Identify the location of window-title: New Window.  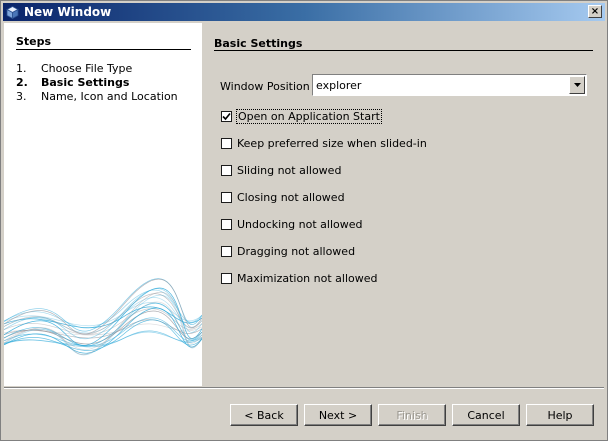
(68, 12).